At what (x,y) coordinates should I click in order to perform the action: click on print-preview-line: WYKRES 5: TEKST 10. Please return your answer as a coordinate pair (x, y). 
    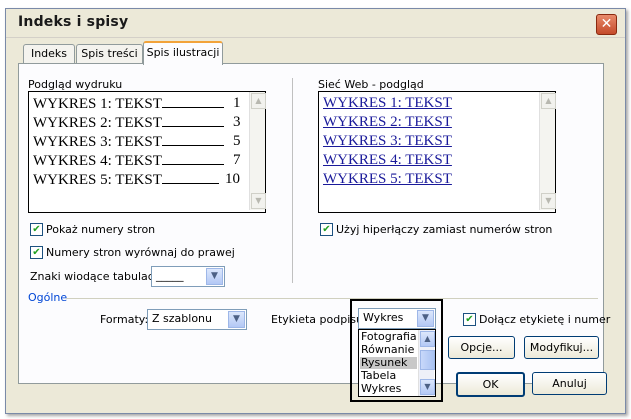
    Looking at the image, I should click on (136, 179).